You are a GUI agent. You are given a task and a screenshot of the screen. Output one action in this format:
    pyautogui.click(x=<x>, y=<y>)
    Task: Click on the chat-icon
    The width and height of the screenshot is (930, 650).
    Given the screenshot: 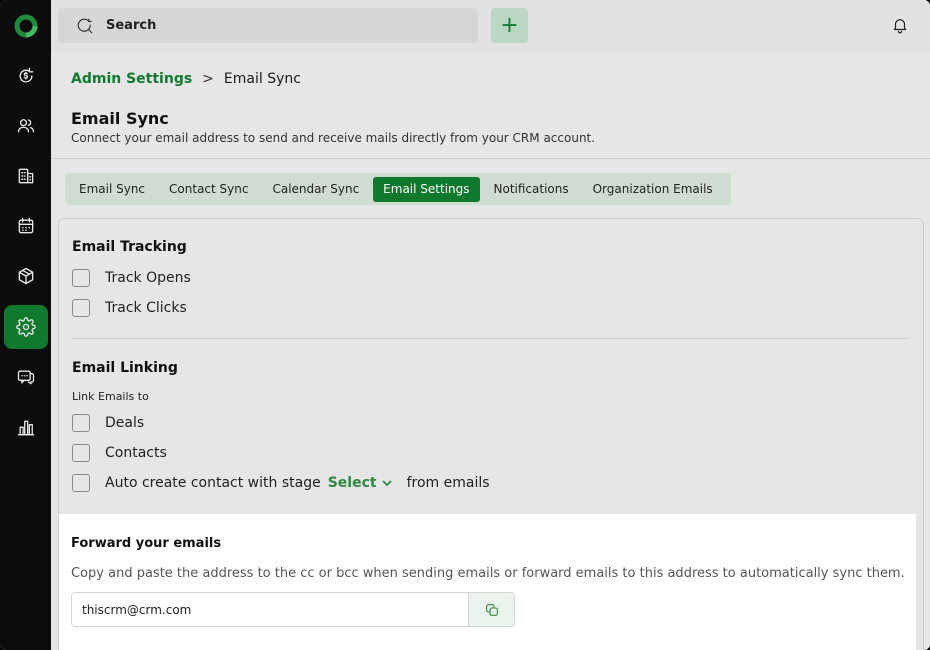 What is the action you would take?
    pyautogui.click(x=26, y=377)
    